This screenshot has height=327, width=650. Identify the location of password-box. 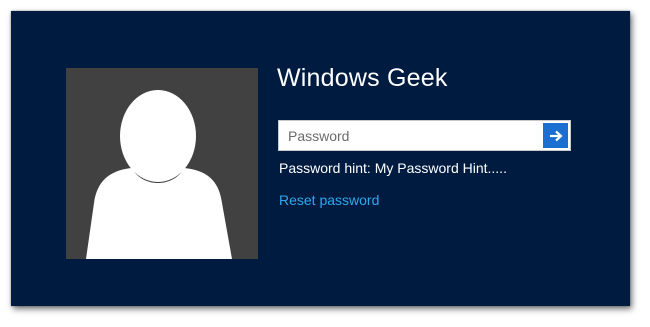
(424, 135).